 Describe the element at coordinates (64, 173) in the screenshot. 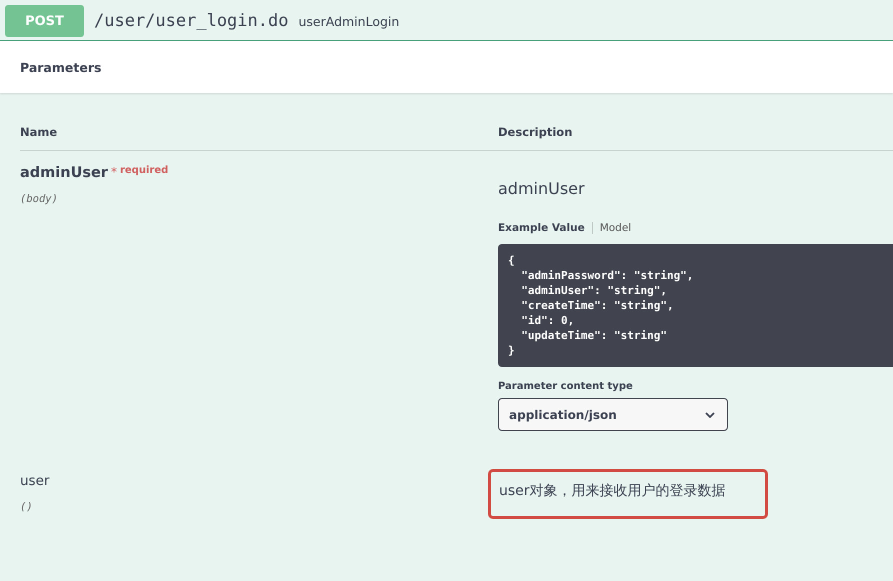

I see `parameter-name: adminUser` at that location.